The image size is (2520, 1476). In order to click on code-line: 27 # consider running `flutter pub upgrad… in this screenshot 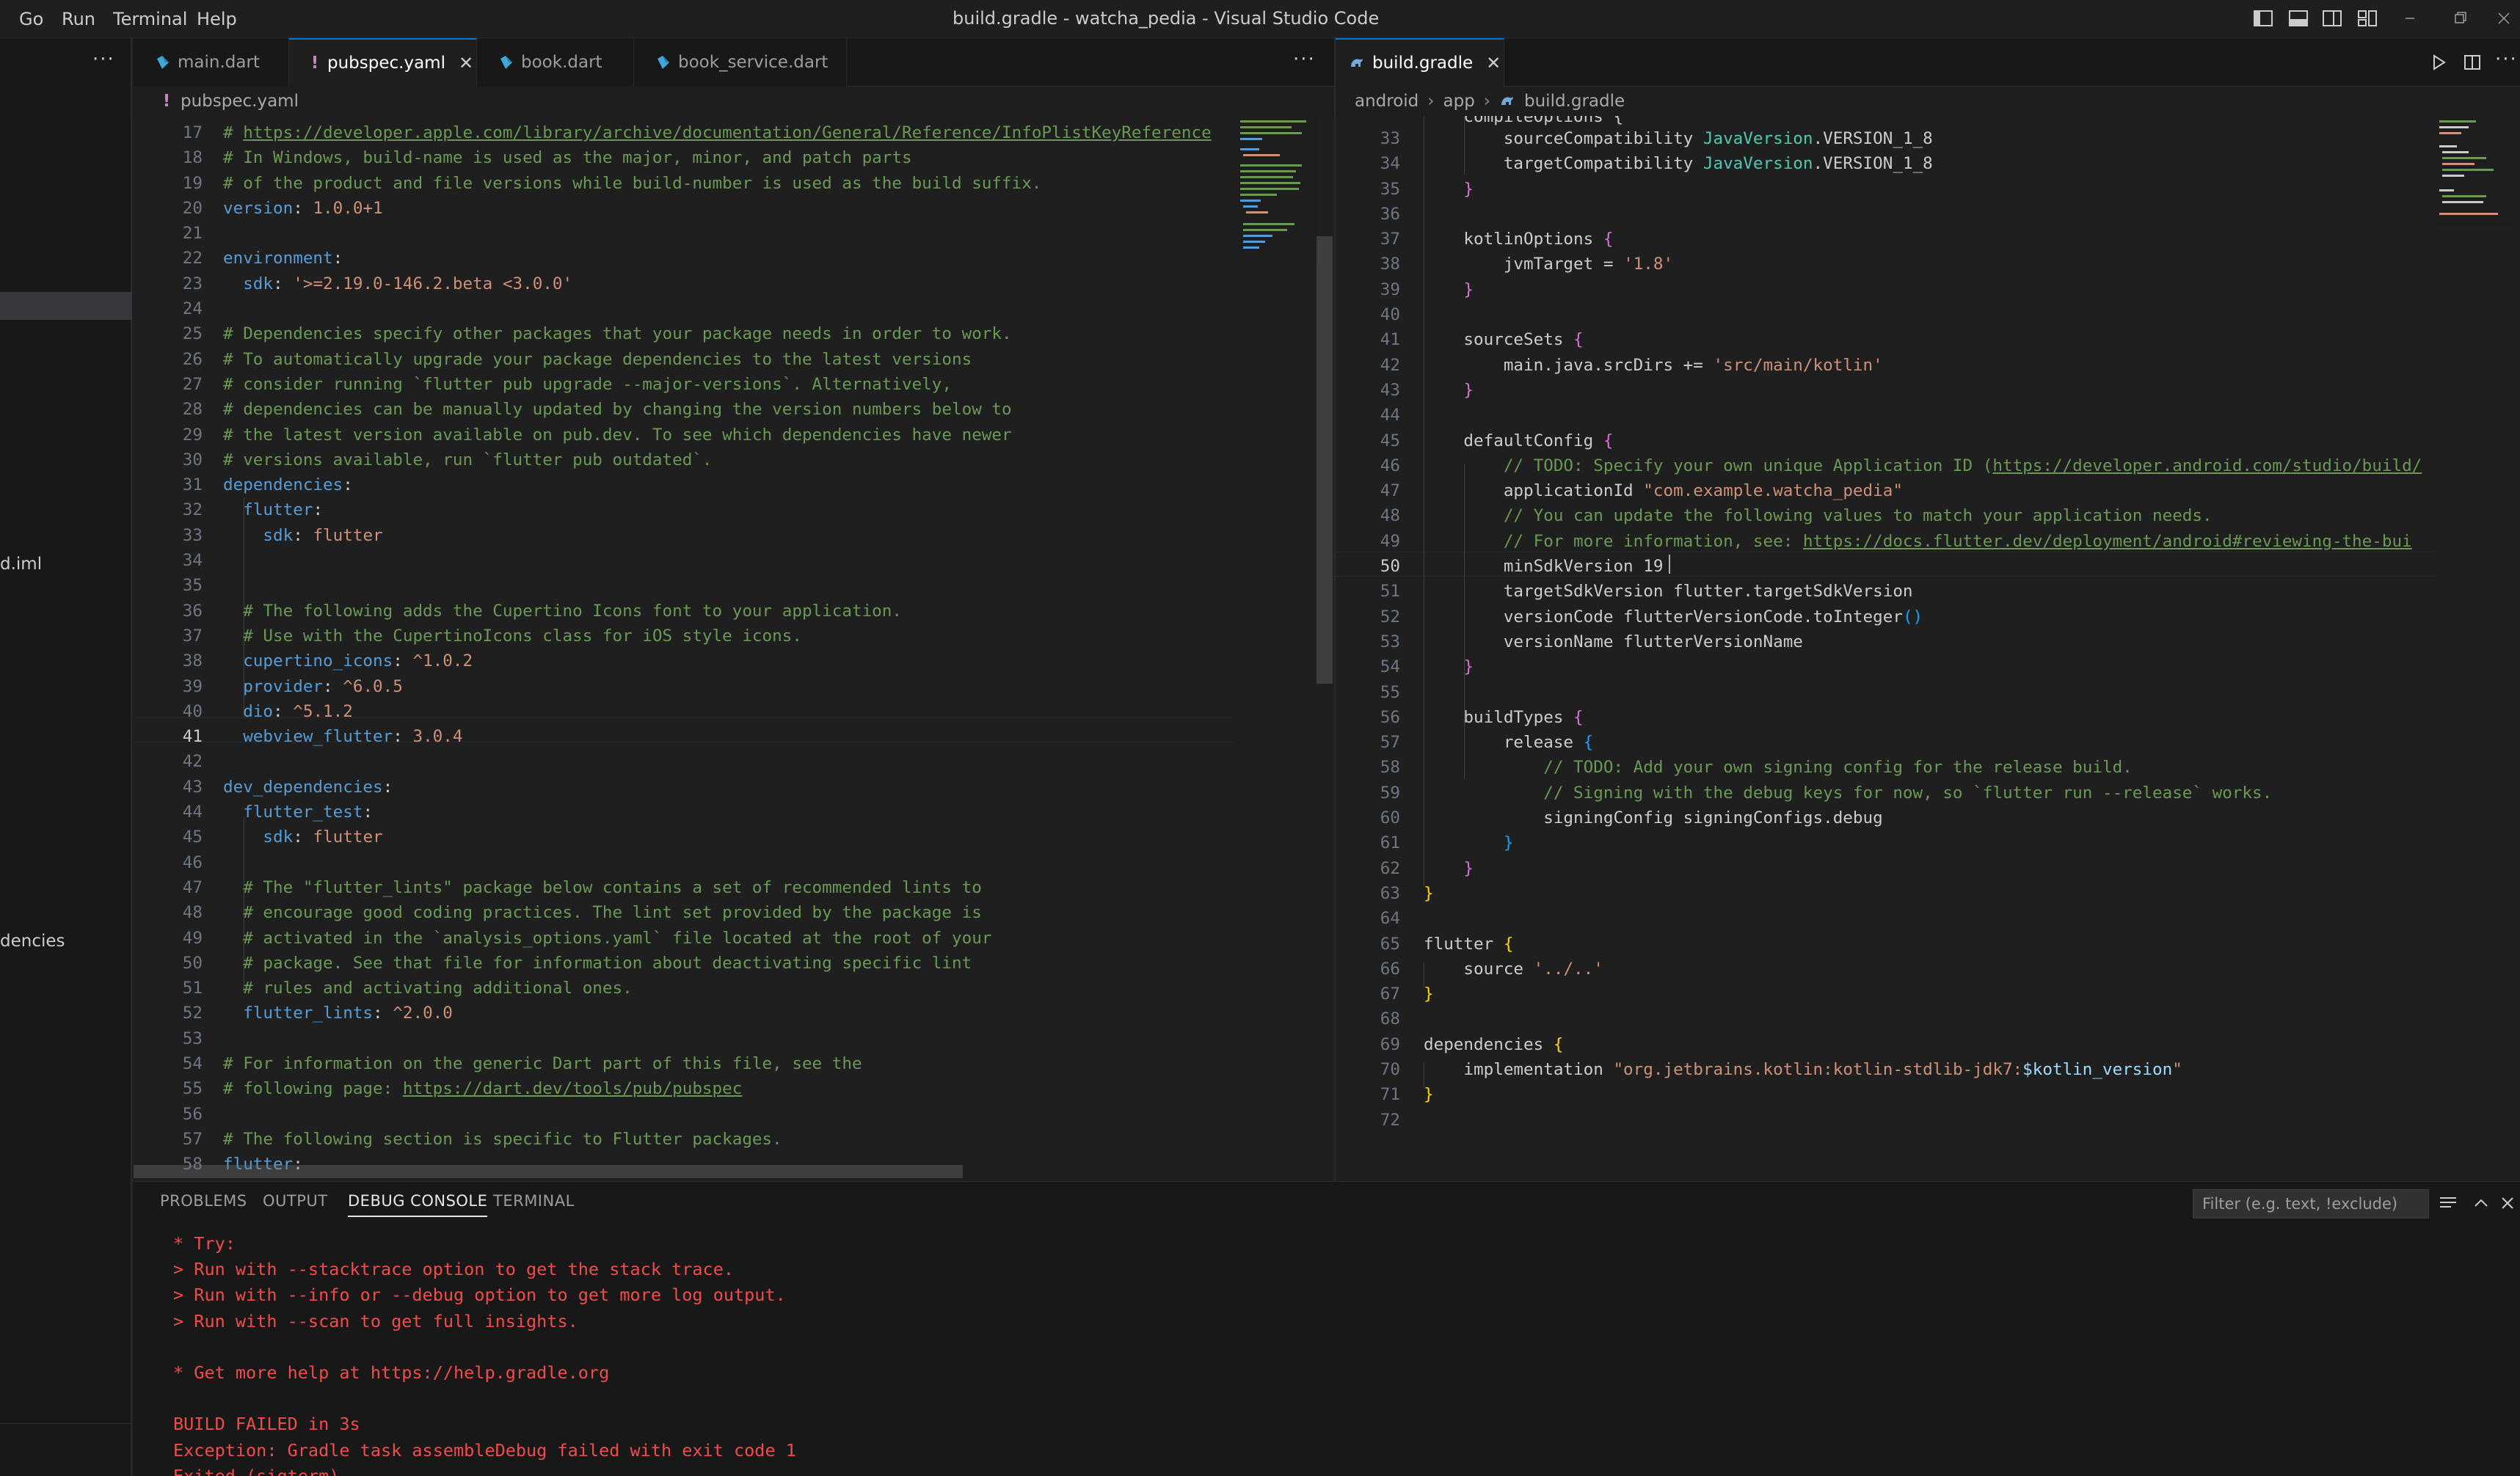, I will do `click(684, 385)`.